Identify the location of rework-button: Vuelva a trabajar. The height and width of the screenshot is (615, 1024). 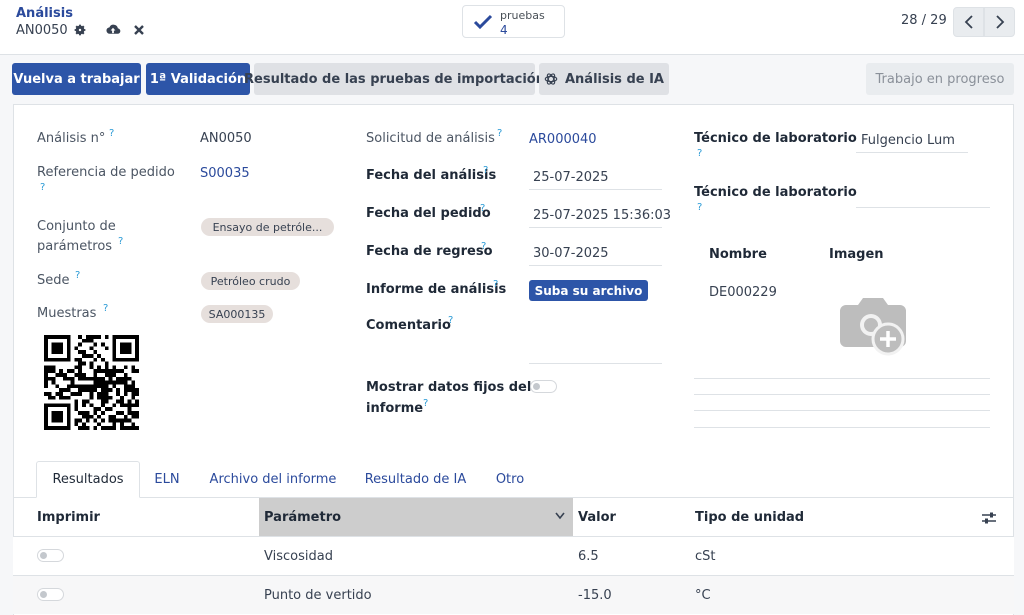
(76, 79).